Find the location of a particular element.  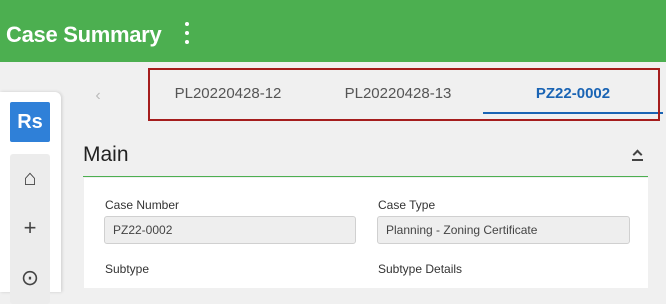

page-title: Case Summary is located at coordinates (84, 34).